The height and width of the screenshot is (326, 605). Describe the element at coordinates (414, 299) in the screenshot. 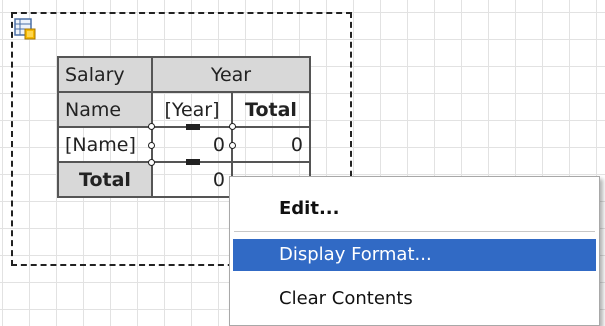

I see `menu-item-clear-contents: Clear Contents` at that location.